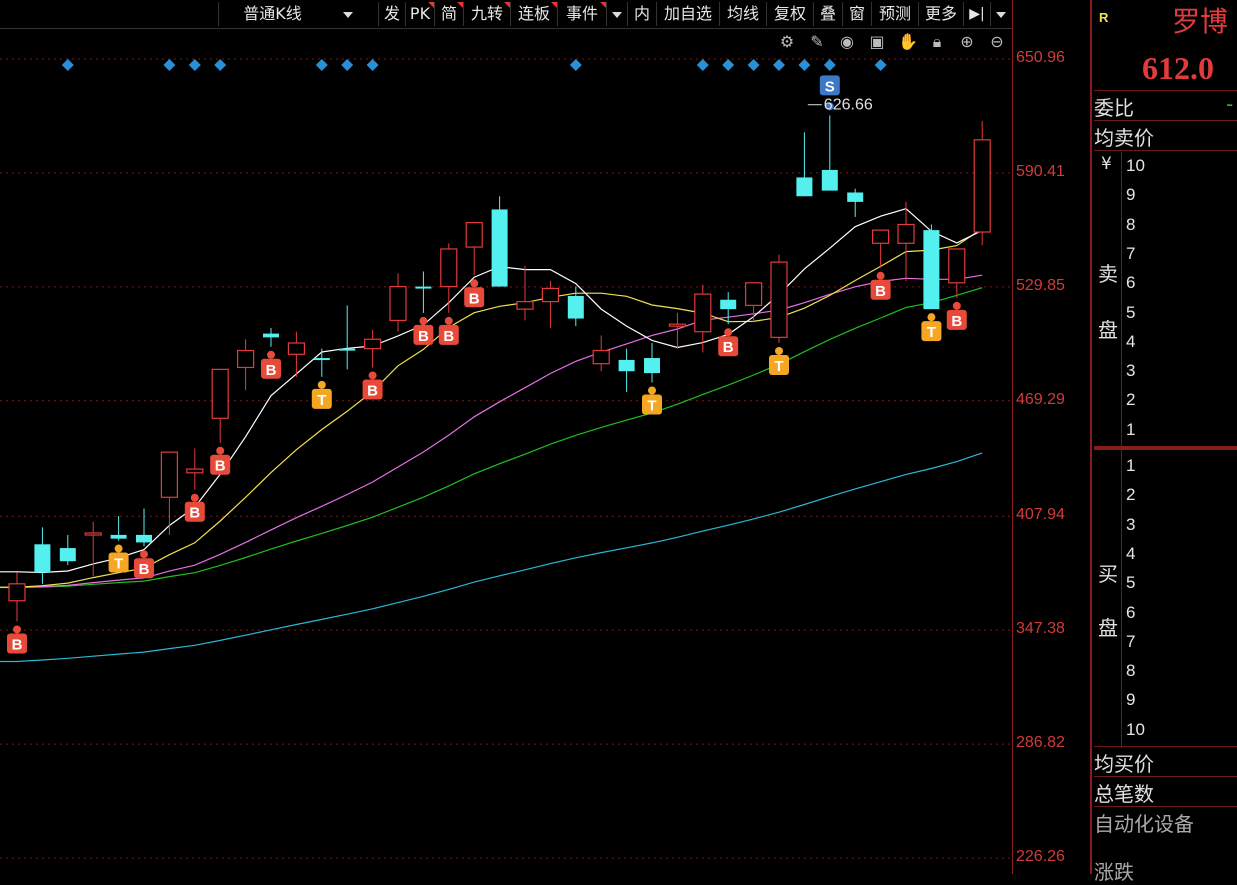 This screenshot has width=1237, height=885. What do you see at coordinates (827, 14) in the screenshot?
I see `toolbar-item-overlay: 叠` at bounding box center [827, 14].